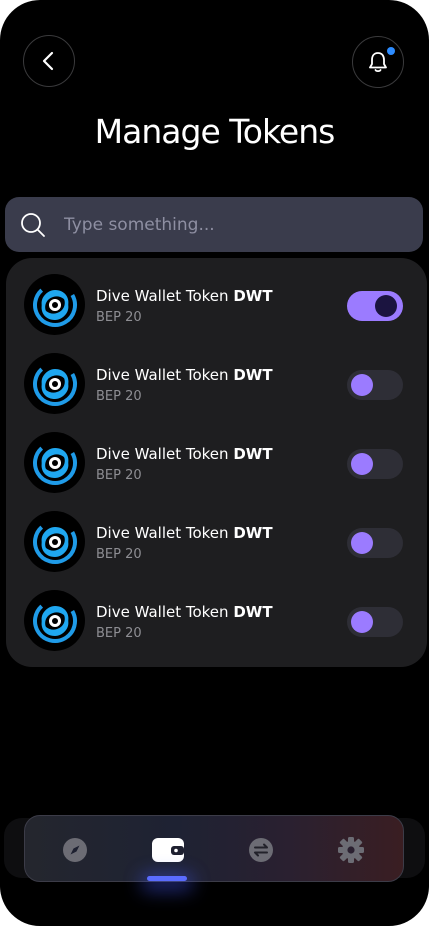  Describe the element at coordinates (242, 224) in the screenshot. I see `search-input` at that location.